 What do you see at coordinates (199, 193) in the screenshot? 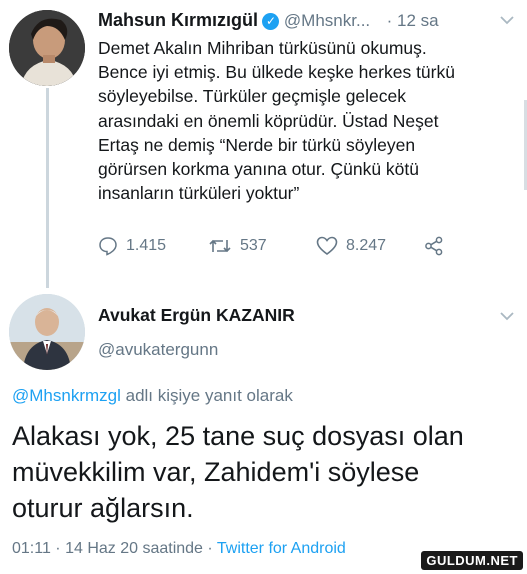
I see `tweet-text-line: insanların türküleri yoktur”` at bounding box center [199, 193].